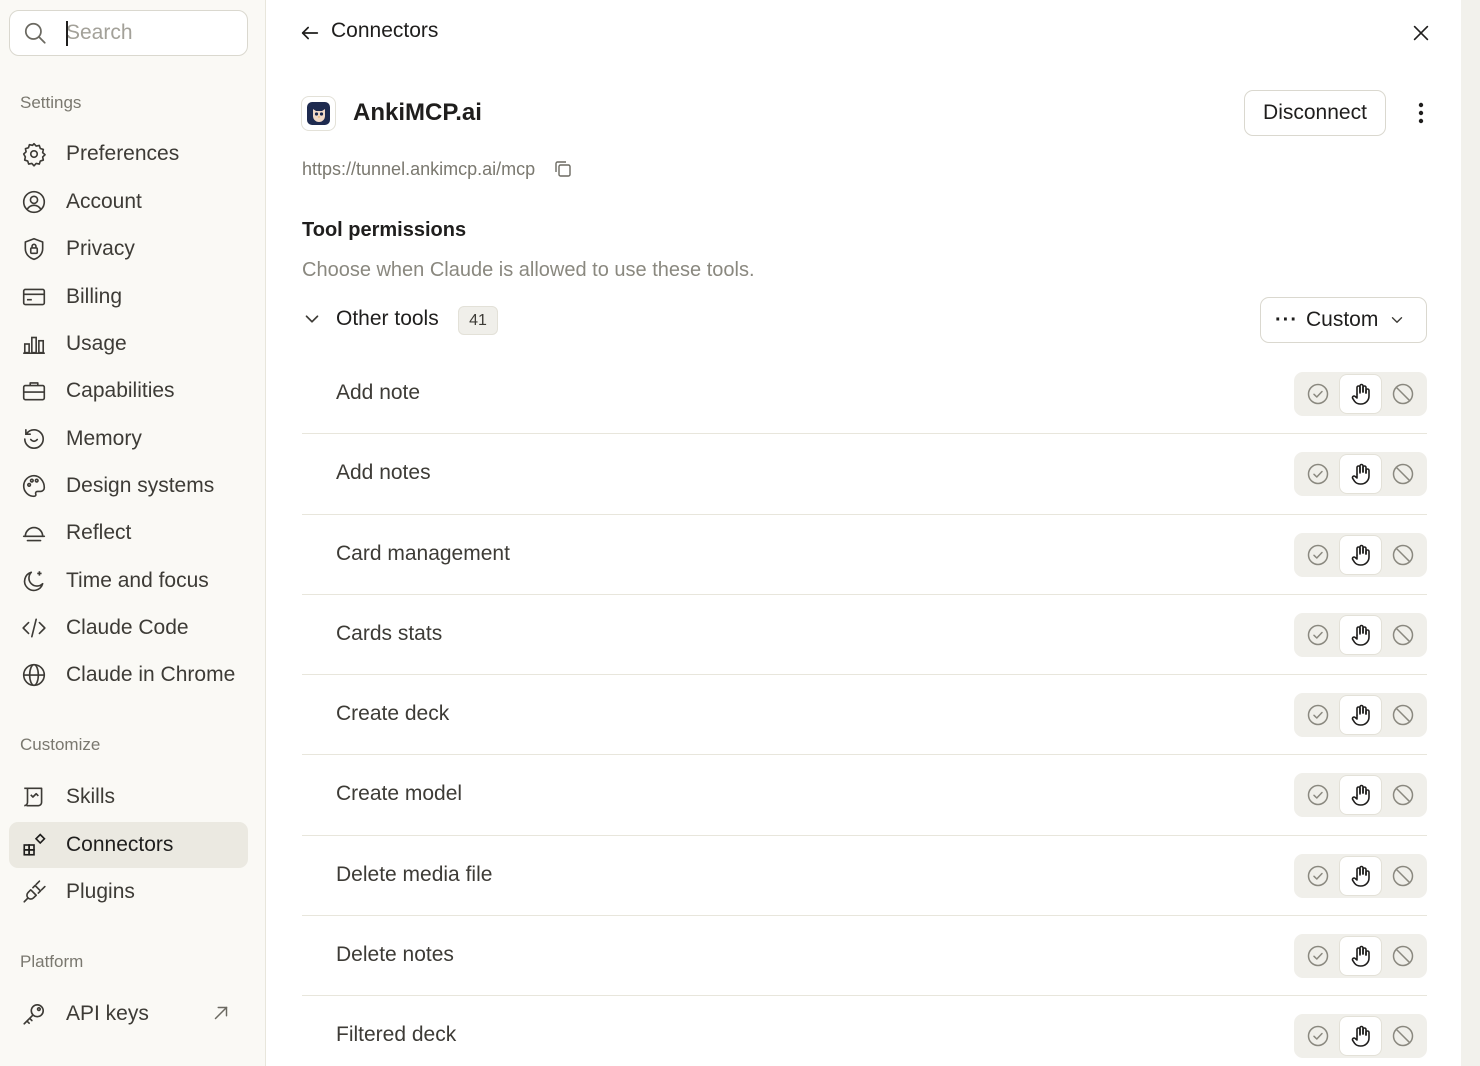 This screenshot has height=1066, width=1480. What do you see at coordinates (137, 580) in the screenshot?
I see `sidebar-item-label: Time and focus` at bounding box center [137, 580].